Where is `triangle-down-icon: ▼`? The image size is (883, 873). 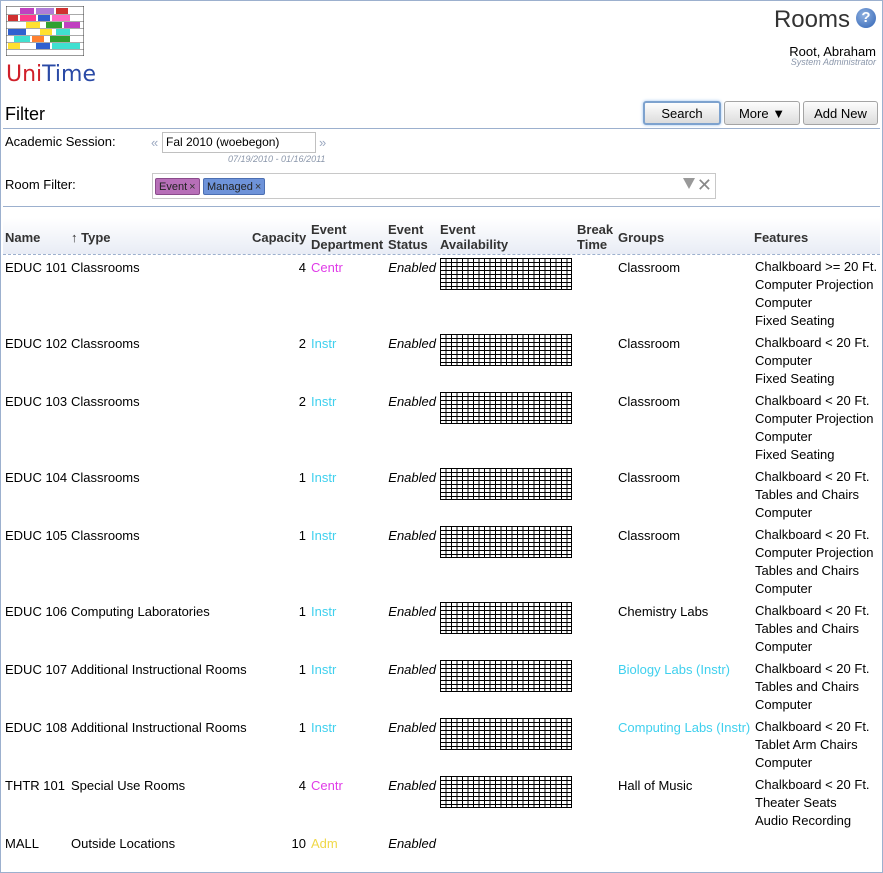 triangle-down-icon: ▼ is located at coordinates (779, 113).